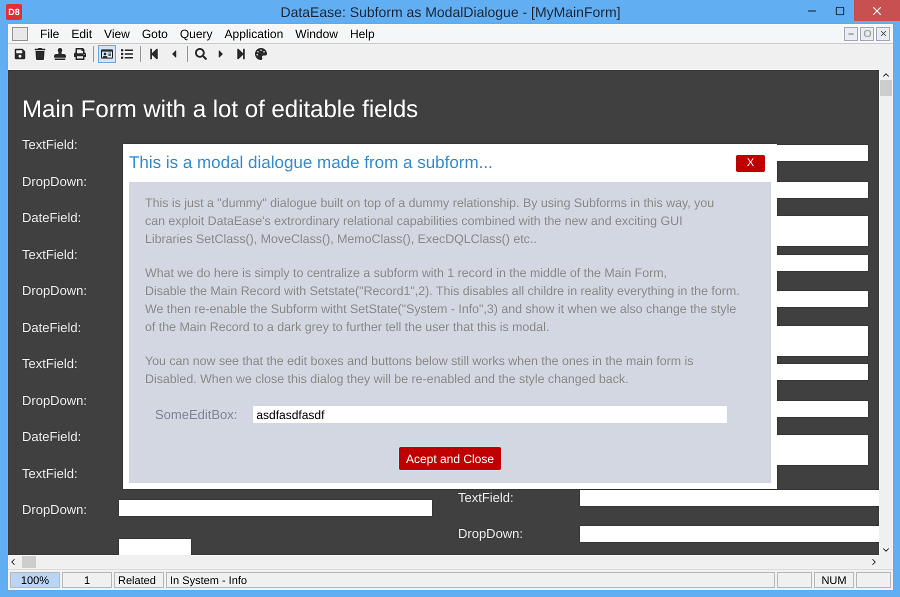 This screenshot has height=597, width=900. Describe the element at coordinates (221, 110) in the screenshot. I see `form-title: Main Form with a lot of editable fields` at that location.